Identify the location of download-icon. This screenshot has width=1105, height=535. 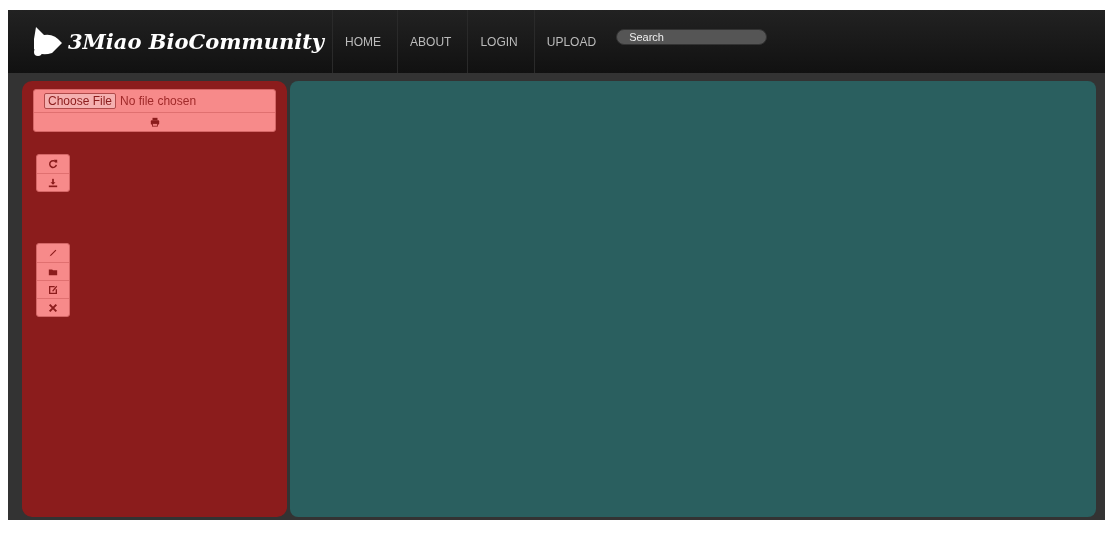
(53, 182).